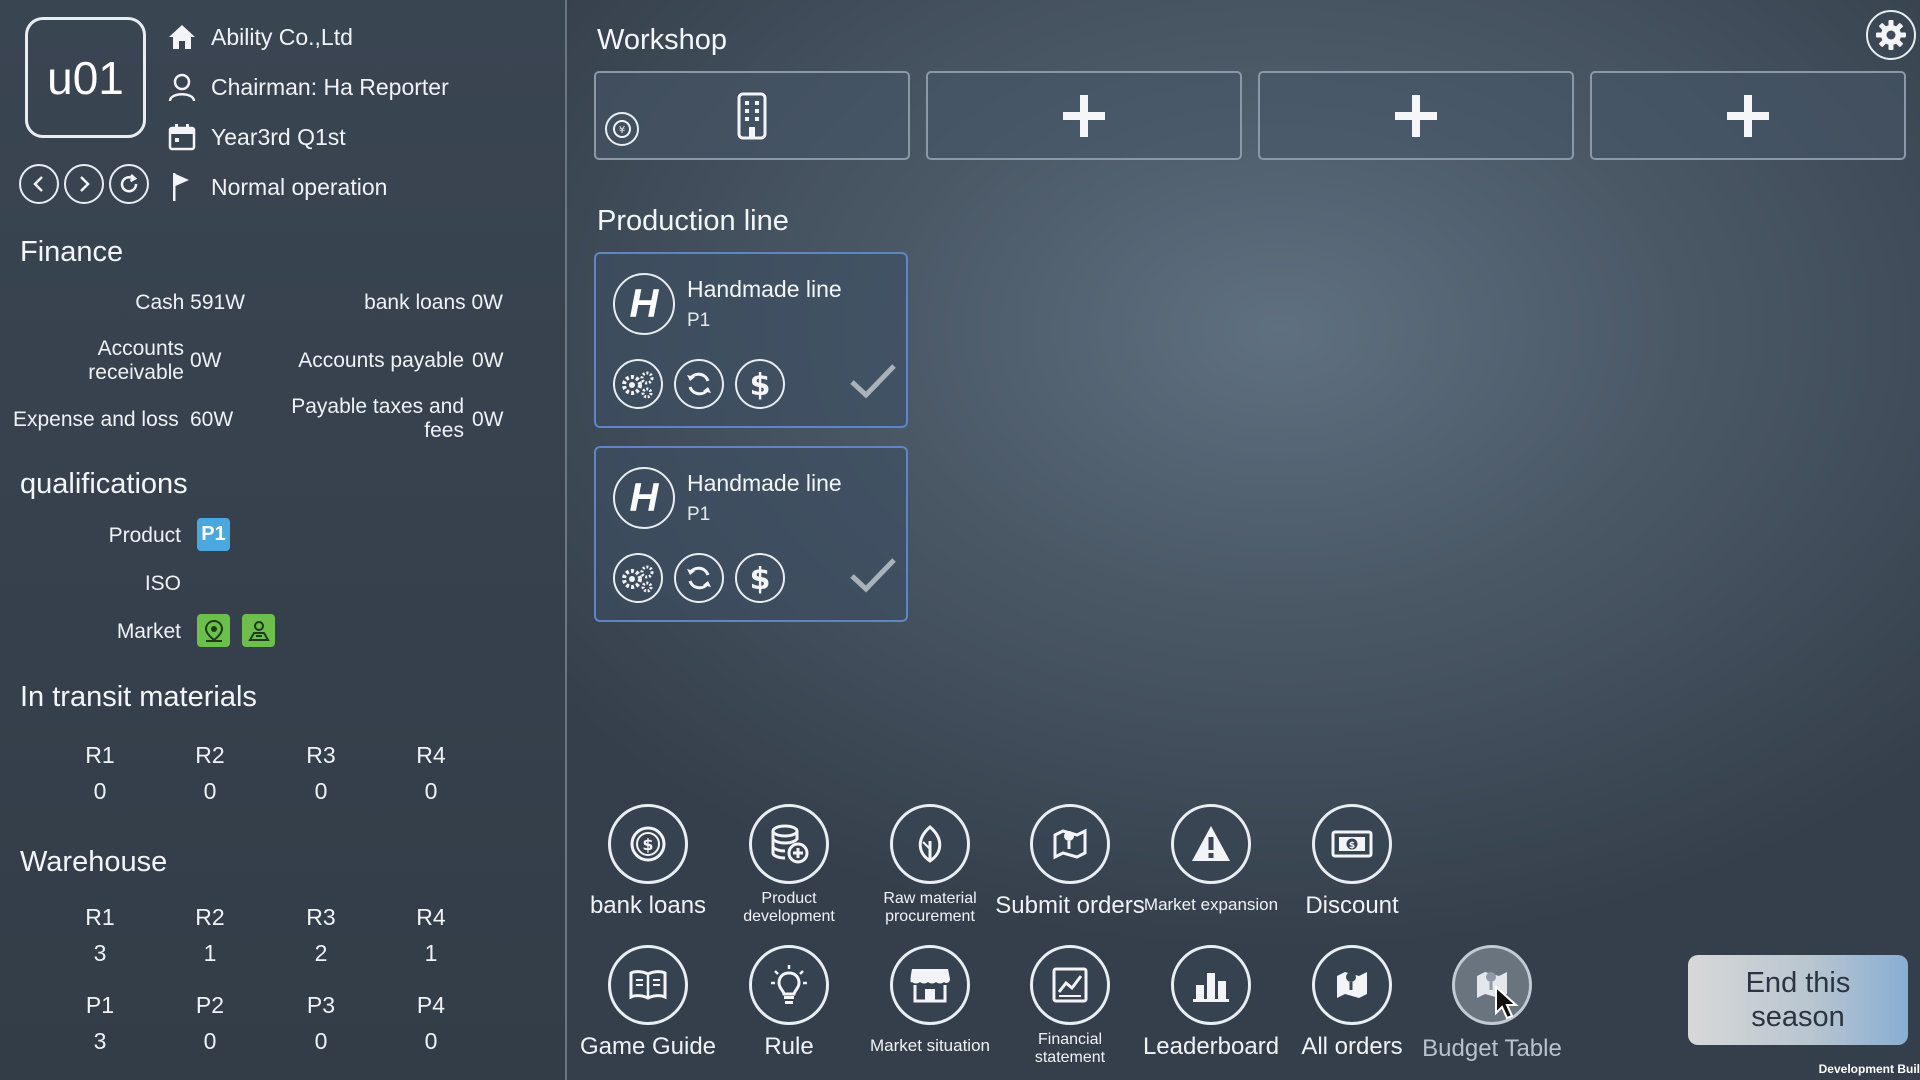 The width and height of the screenshot is (1920, 1080). I want to click on handmade-line-icon: H, so click(644, 304).